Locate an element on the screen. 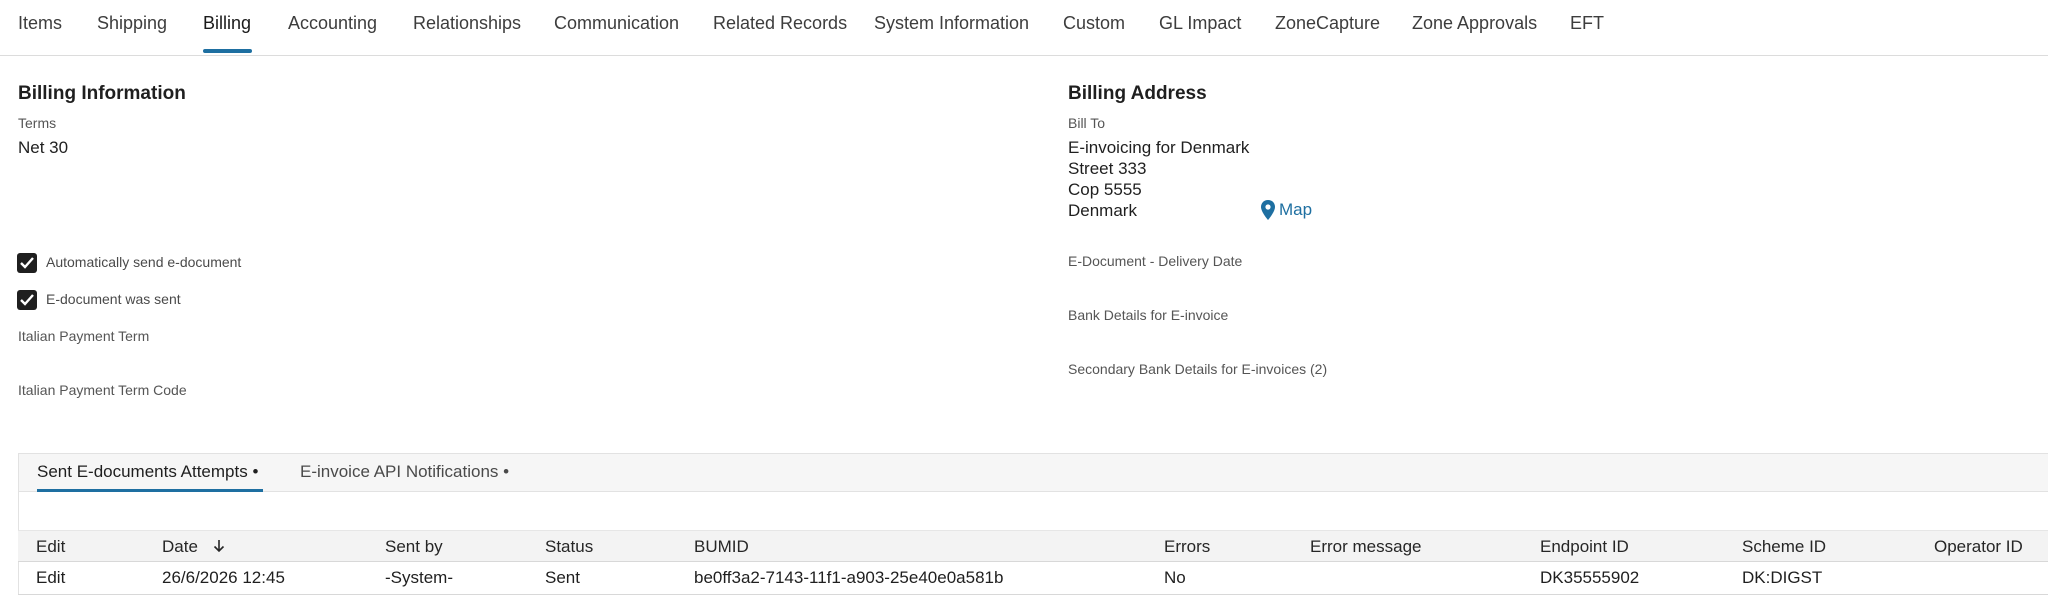 The width and height of the screenshot is (2048, 609). billing-information-title: Billing Information is located at coordinates (102, 93).